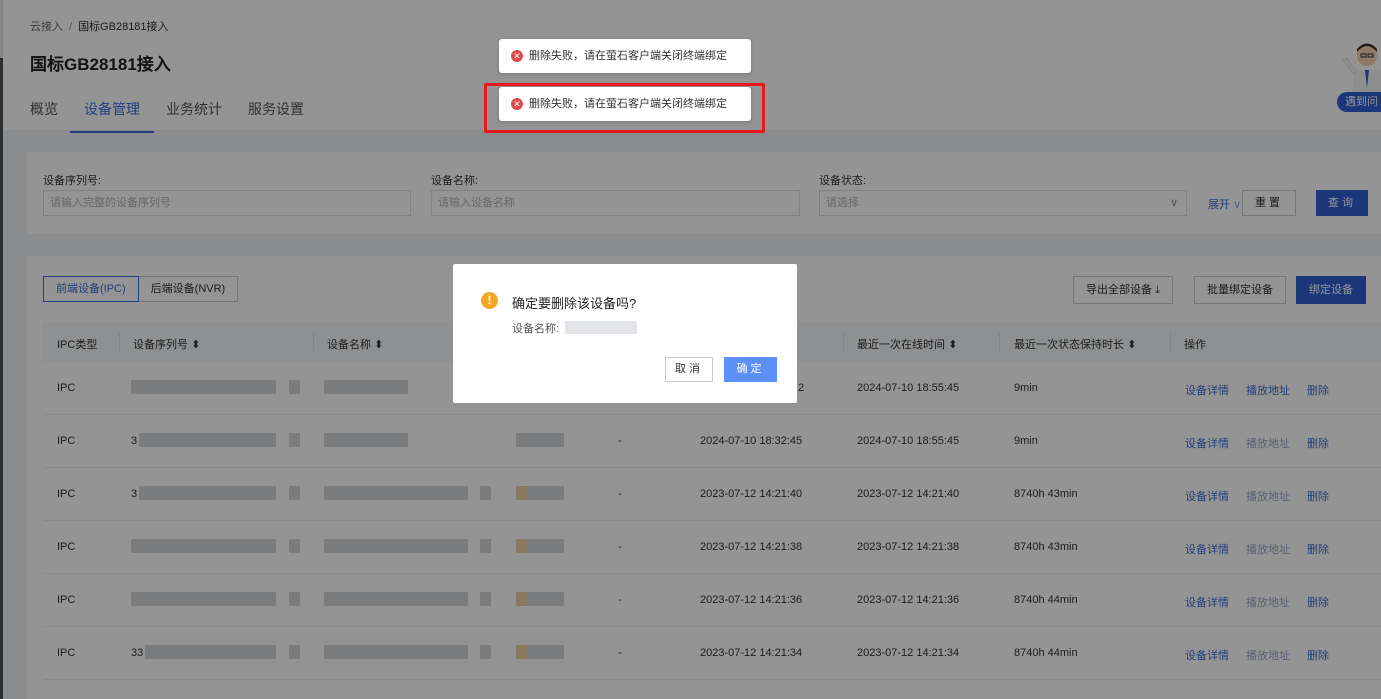  Describe the element at coordinates (689, 369) in the screenshot. I see `cancel-button: 取消` at that location.